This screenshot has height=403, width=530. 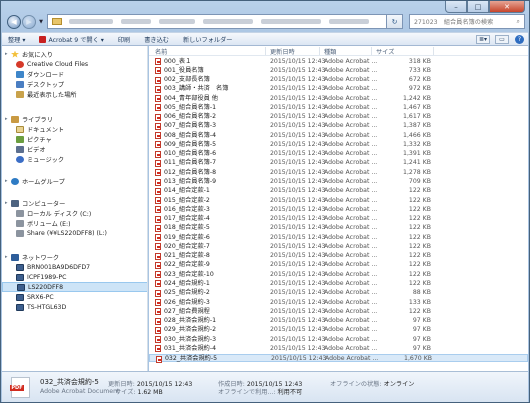 I want to click on refresh-button: ↻, so click(x=395, y=21).